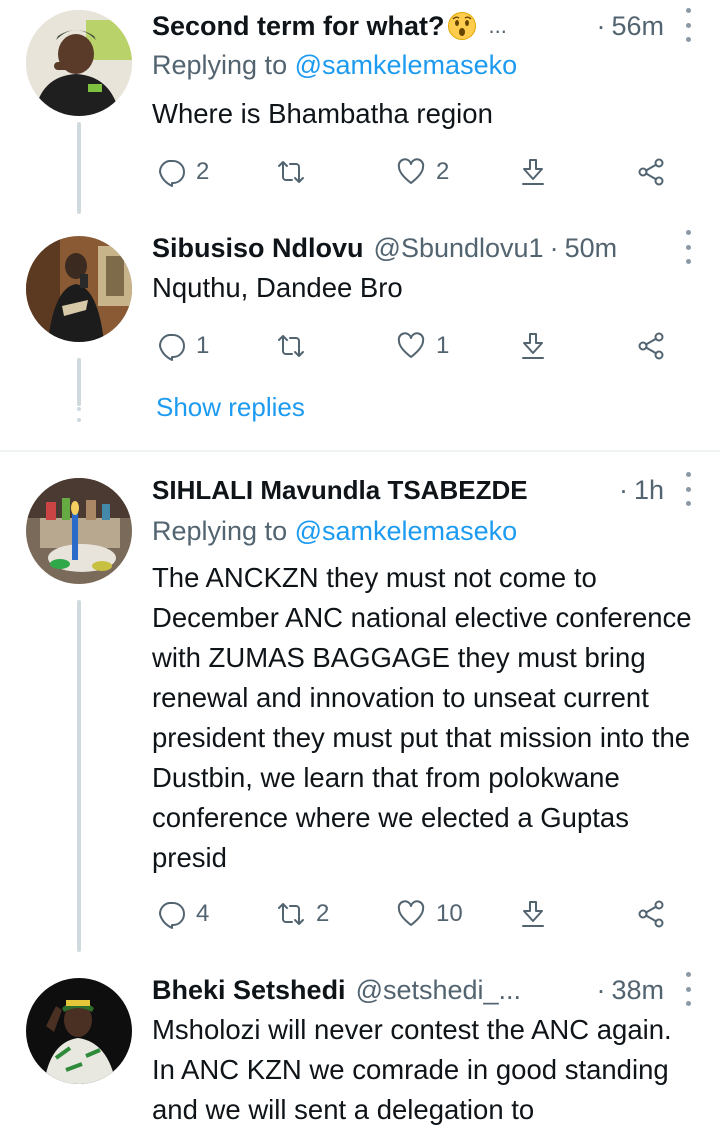 The image size is (720, 1135). What do you see at coordinates (79, 409) in the screenshot?
I see `thread-continuation-dots` at bounding box center [79, 409].